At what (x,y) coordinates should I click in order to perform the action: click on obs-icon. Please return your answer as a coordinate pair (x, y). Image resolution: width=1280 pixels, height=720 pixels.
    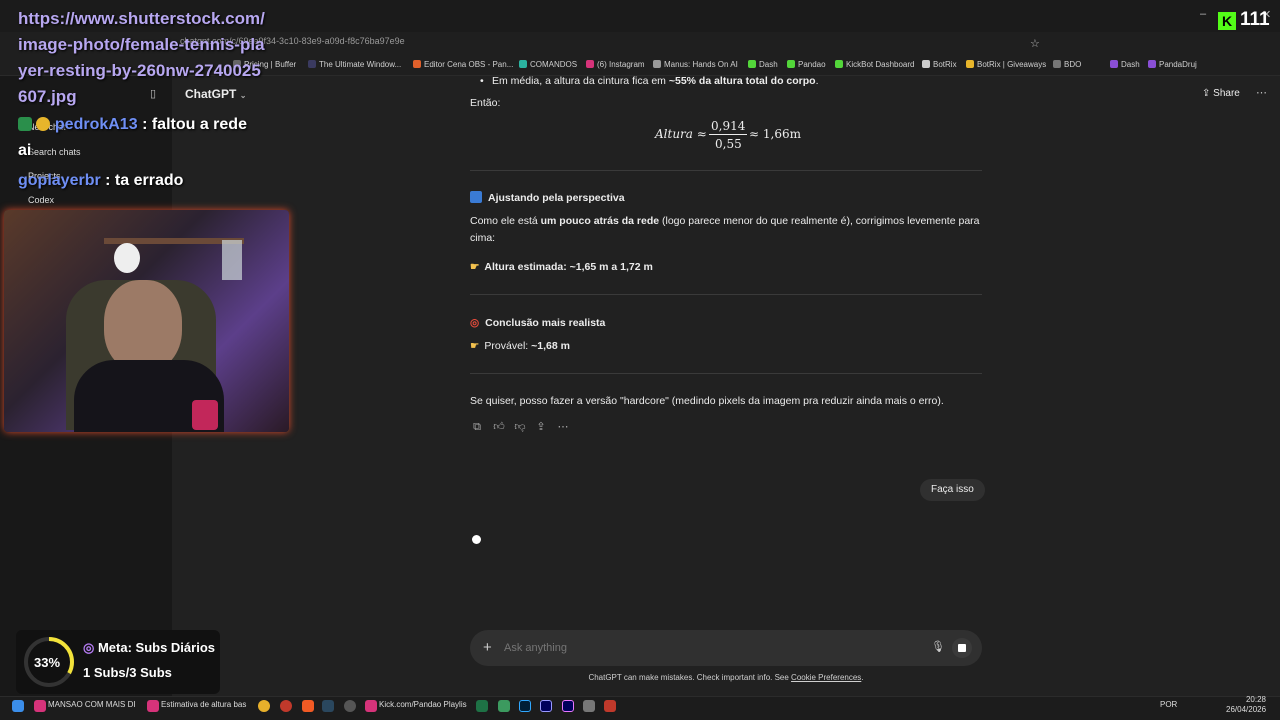
    Looking at the image, I should click on (350, 706).